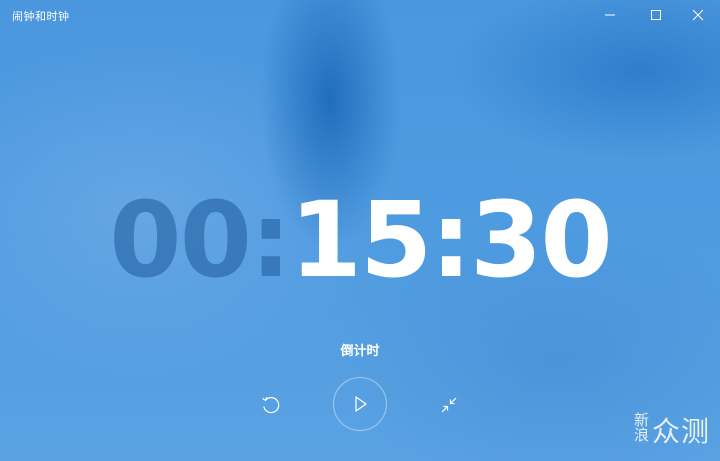 The height and width of the screenshot is (461, 720). Describe the element at coordinates (360, 16) in the screenshot. I see `title-bar: 闹钟和时钟` at that location.